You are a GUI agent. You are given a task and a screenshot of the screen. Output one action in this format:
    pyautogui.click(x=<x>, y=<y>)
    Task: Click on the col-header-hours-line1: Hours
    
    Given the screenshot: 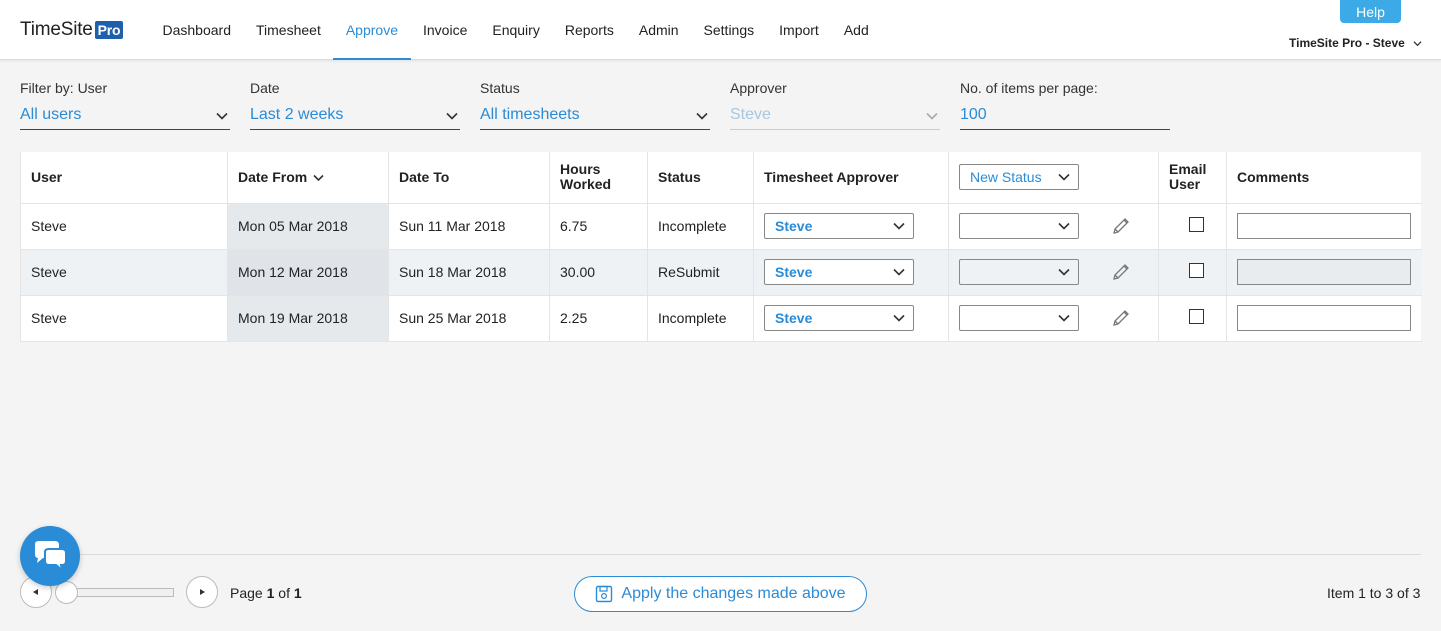 What is the action you would take?
    pyautogui.click(x=580, y=169)
    